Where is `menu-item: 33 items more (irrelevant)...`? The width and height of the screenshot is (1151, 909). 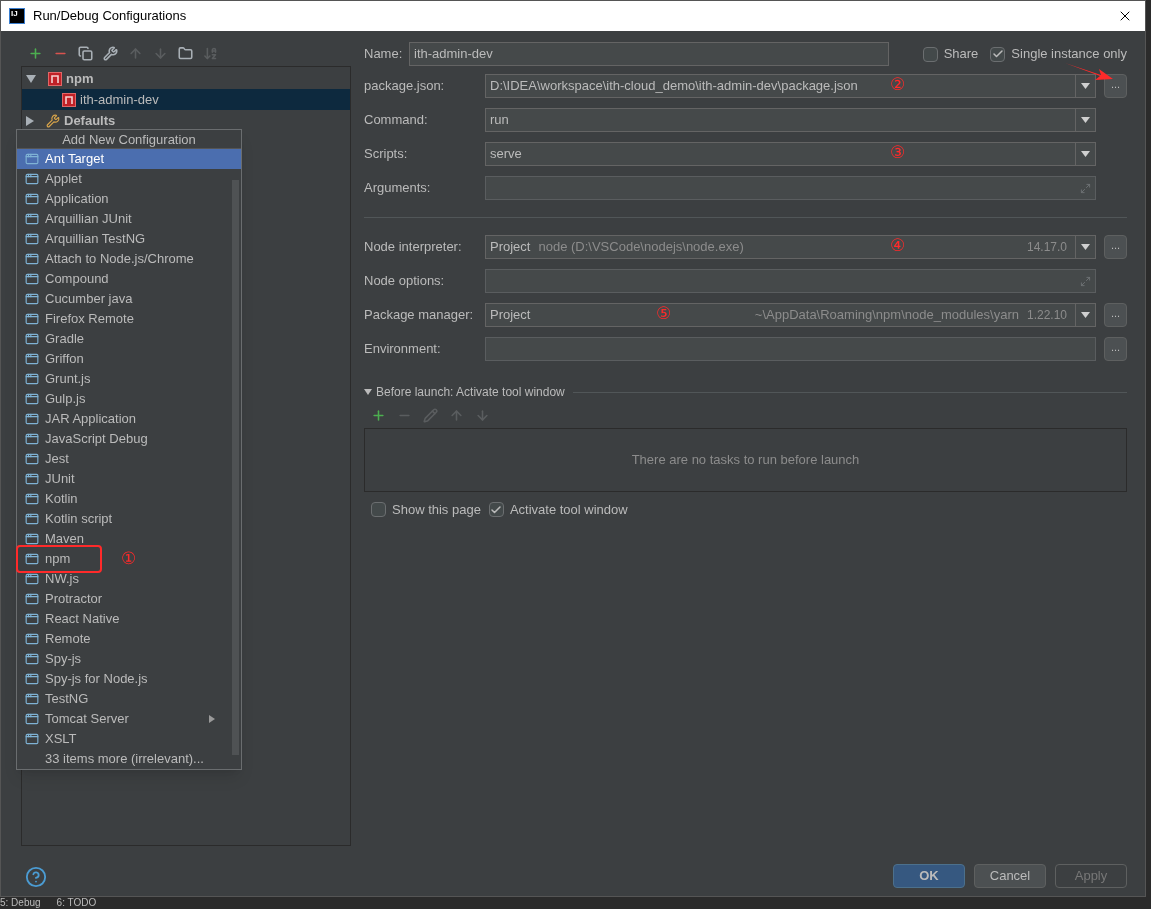
menu-item: 33 items more (irrelevant)... is located at coordinates (129, 759).